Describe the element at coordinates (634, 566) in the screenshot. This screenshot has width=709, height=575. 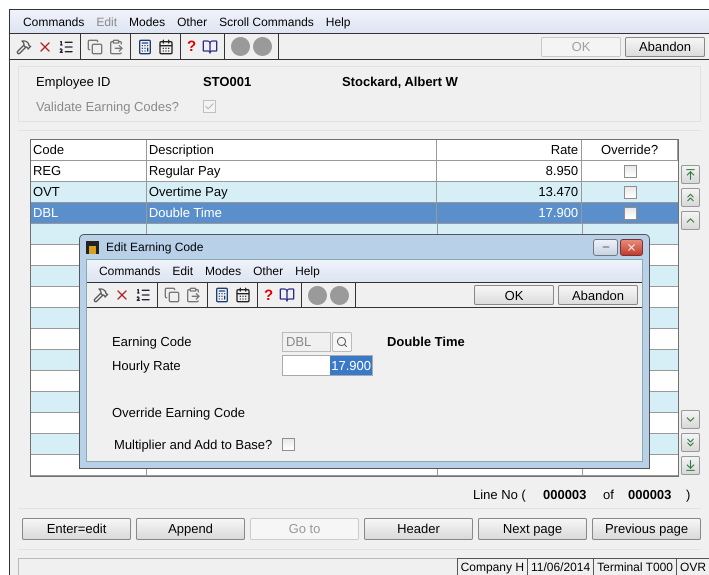
I see `status-field: Terminal T000` at that location.